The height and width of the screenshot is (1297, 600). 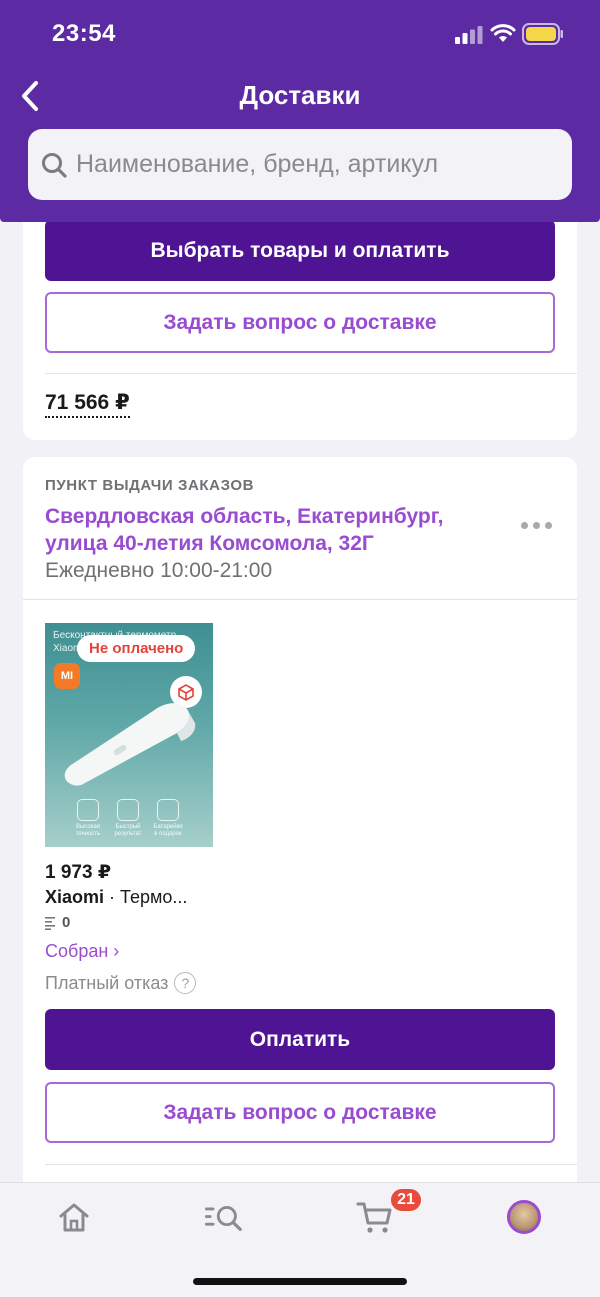 What do you see at coordinates (88, 830) in the screenshot?
I see `feature-label: Высокая точность` at bounding box center [88, 830].